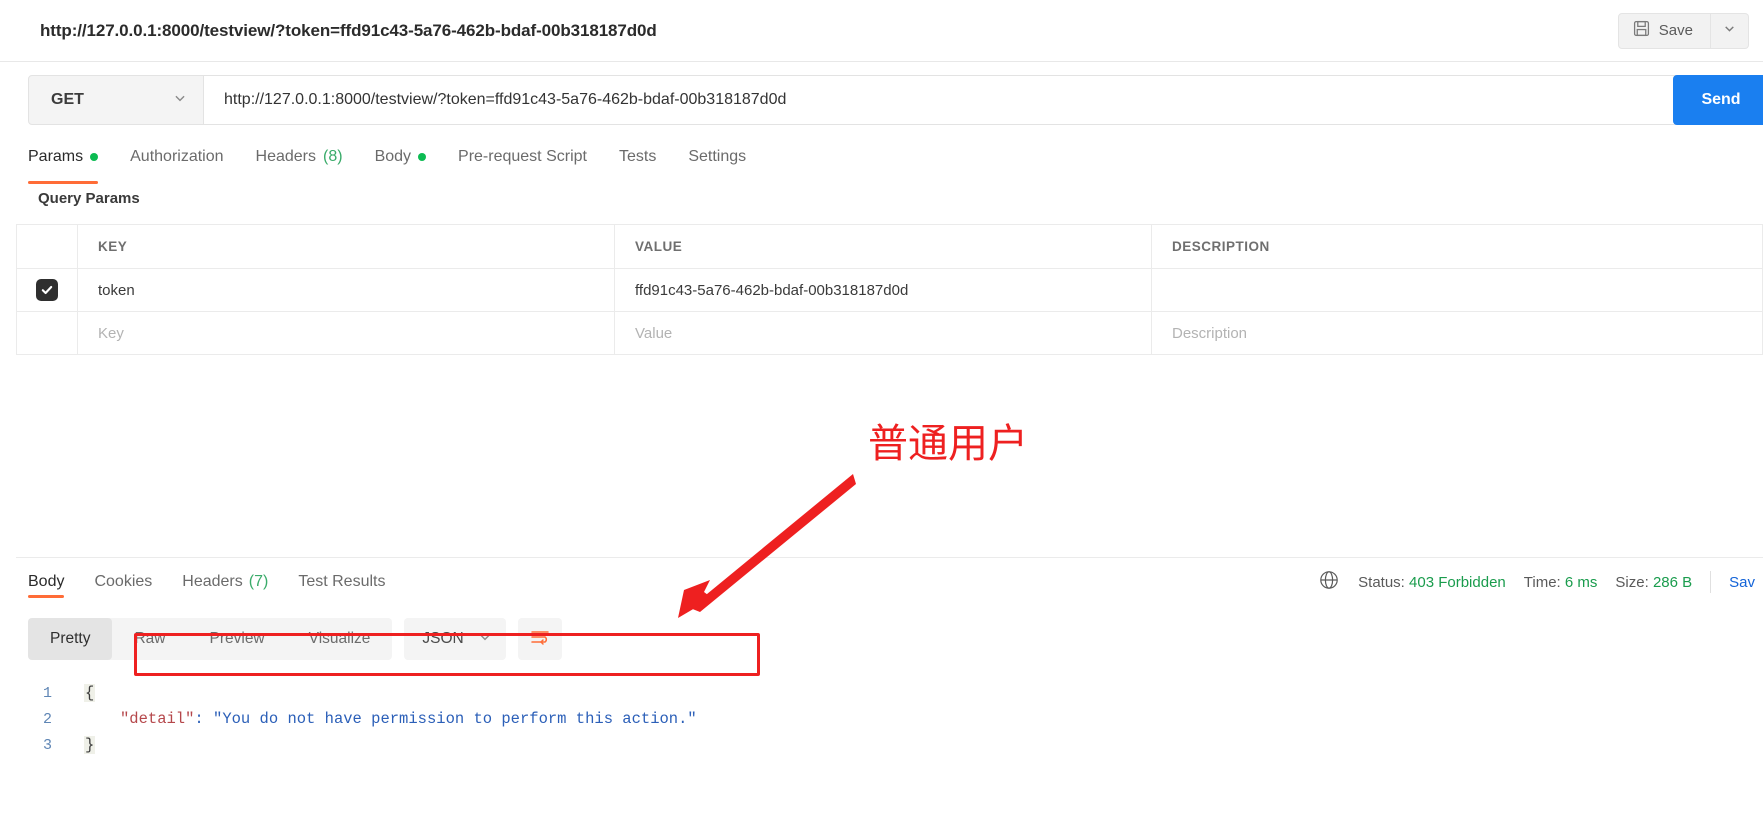 This screenshot has height=832, width=1763. I want to click on table-header-row: KEY VALUE DESCRIPTION, so click(890, 247).